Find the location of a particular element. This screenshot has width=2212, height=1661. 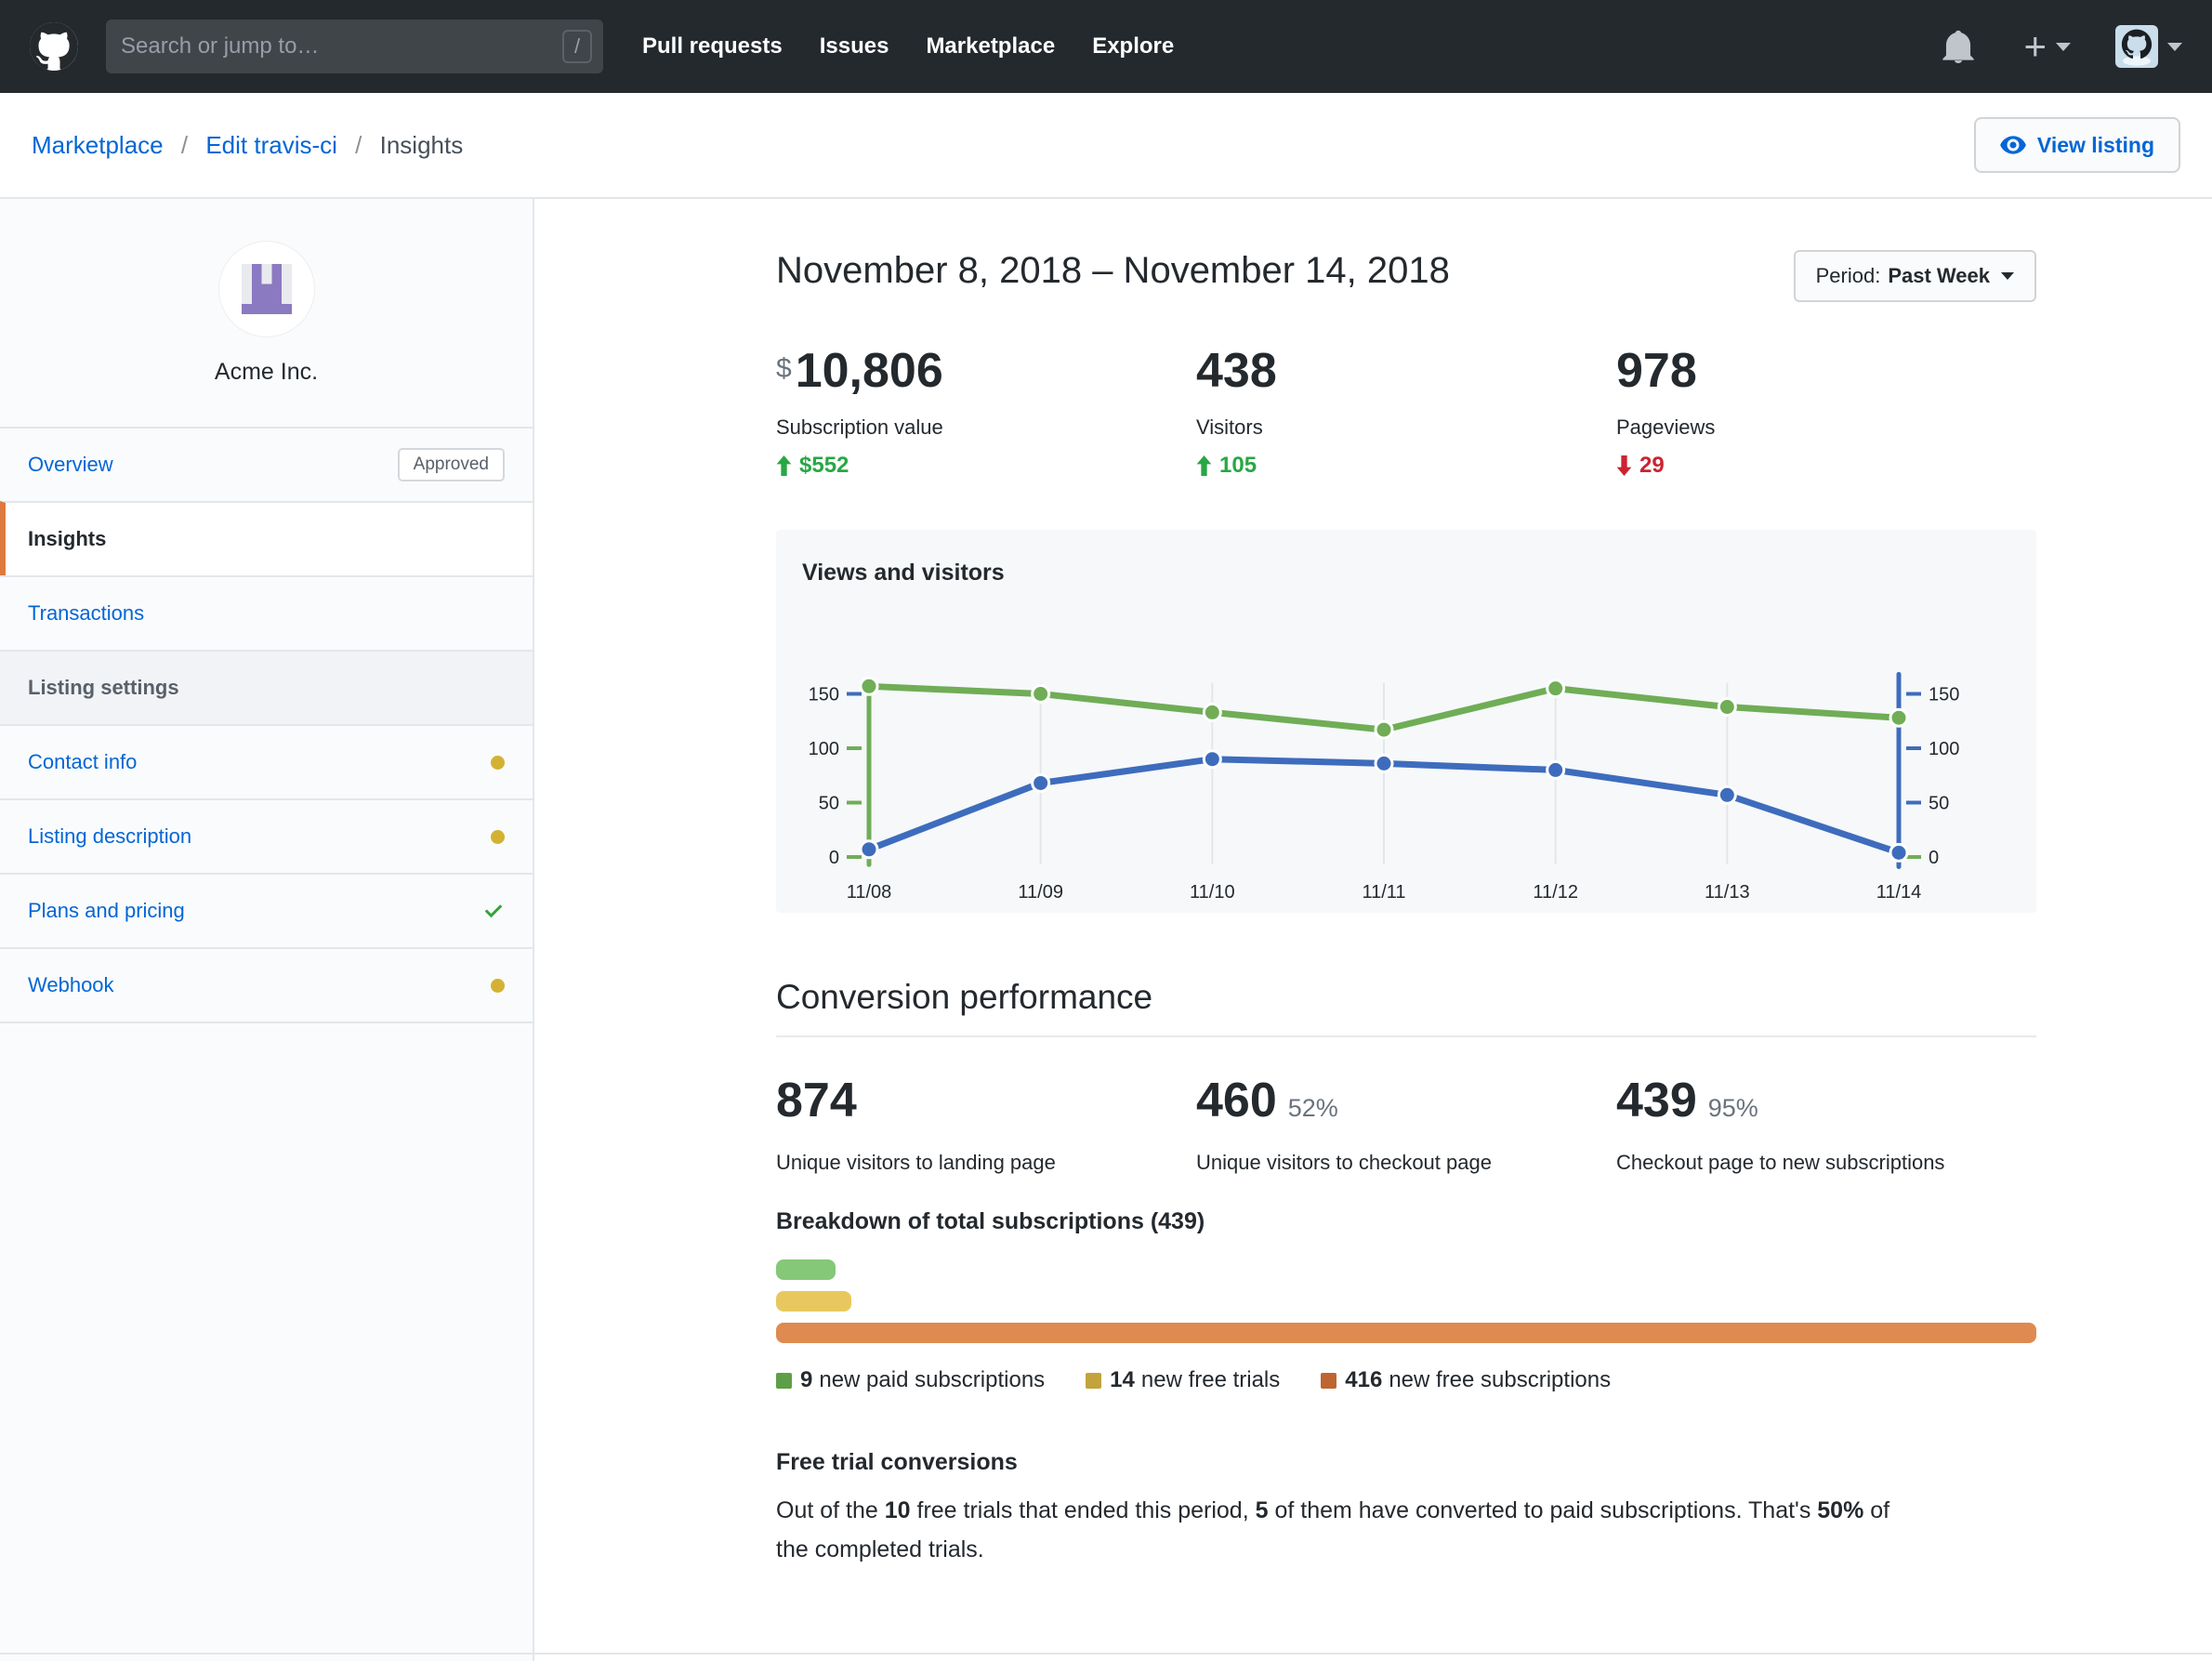

stat-value: 438 is located at coordinates (1406, 371).